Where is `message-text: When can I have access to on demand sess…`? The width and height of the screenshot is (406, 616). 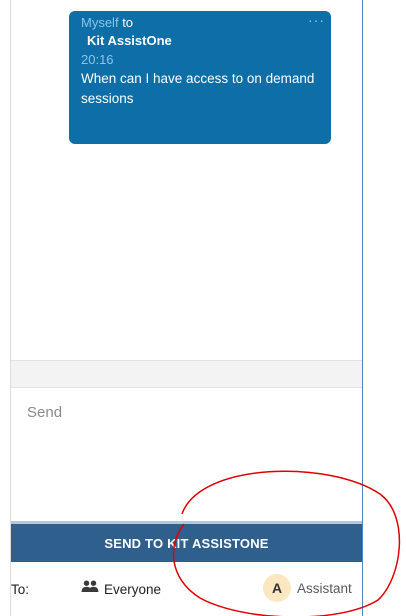 message-text: When can I have access to on demand sess… is located at coordinates (198, 88).